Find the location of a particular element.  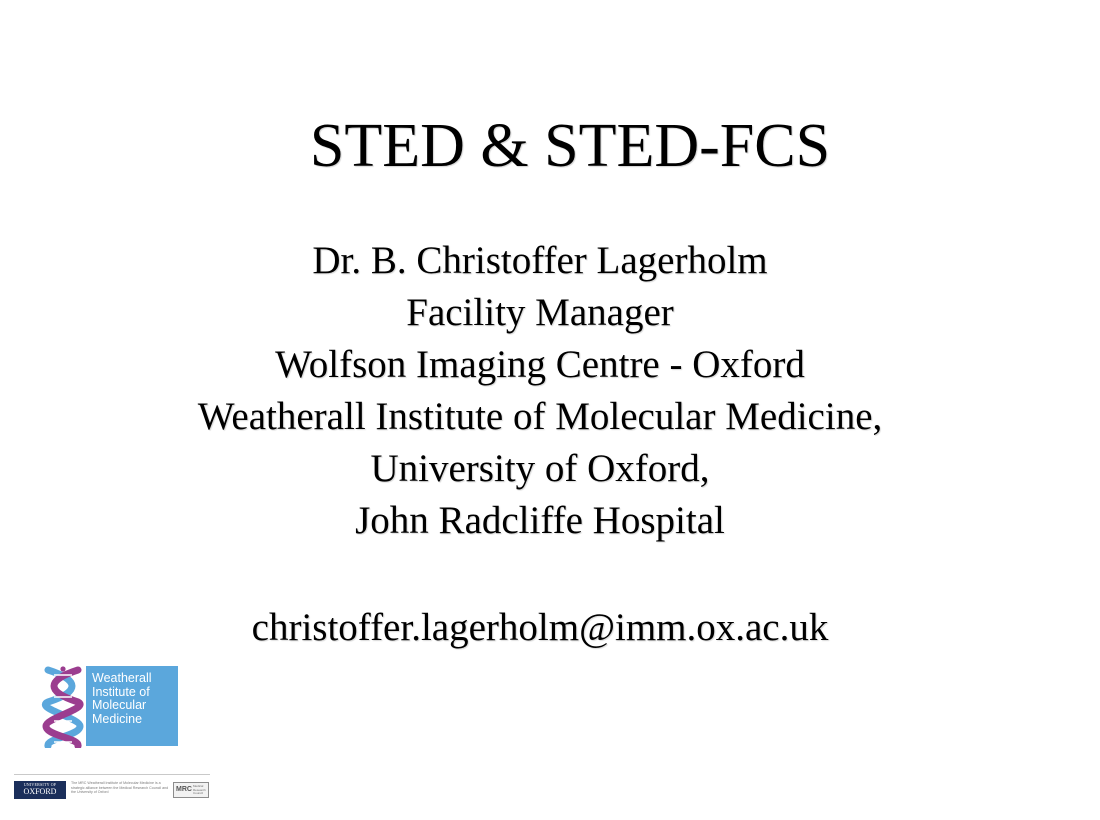

author-university: University of Oxford, is located at coordinates (540, 468).